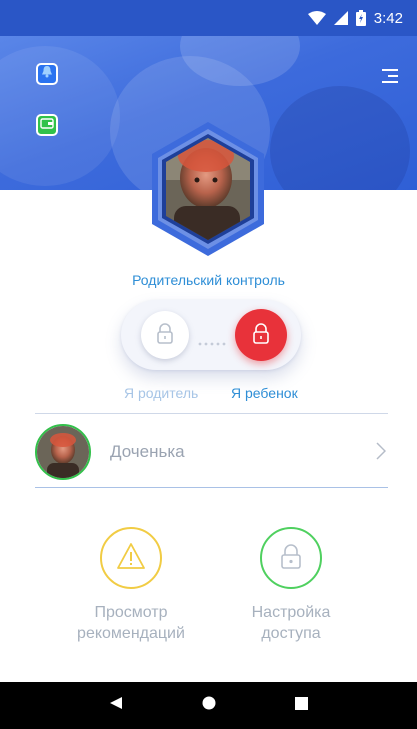 The image size is (417, 729). Describe the element at coordinates (340, 18) in the screenshot. I see `signal-icon` at that location.